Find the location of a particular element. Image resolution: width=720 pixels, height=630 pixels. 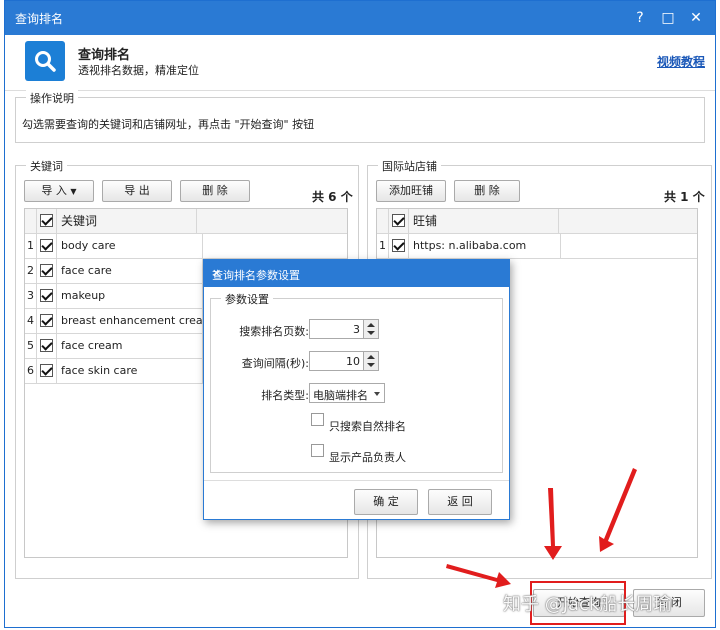

annotation-arrows is located at coordinates (541, 528).